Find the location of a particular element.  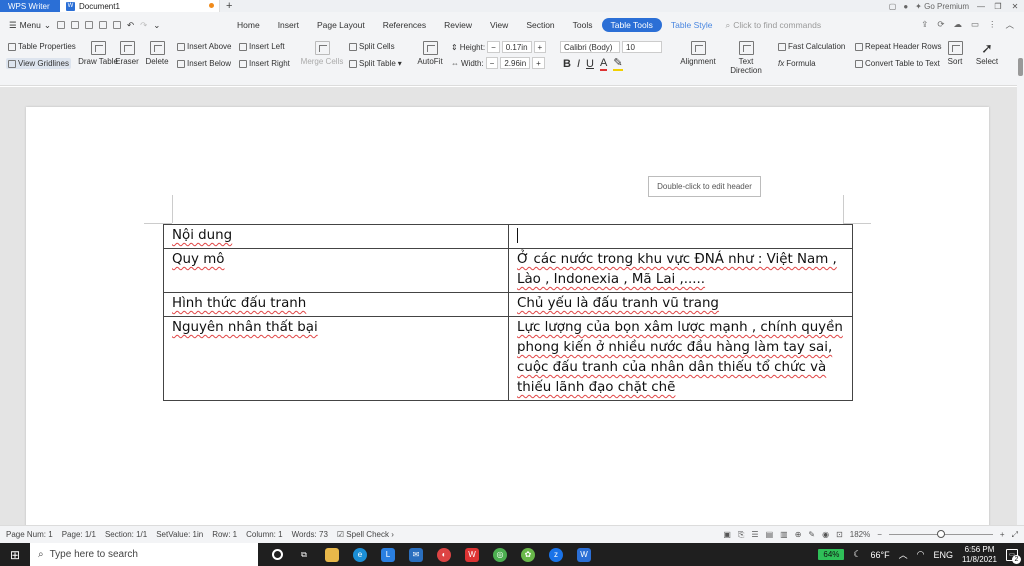

underline-button: U is located at coordinates (590, 64).